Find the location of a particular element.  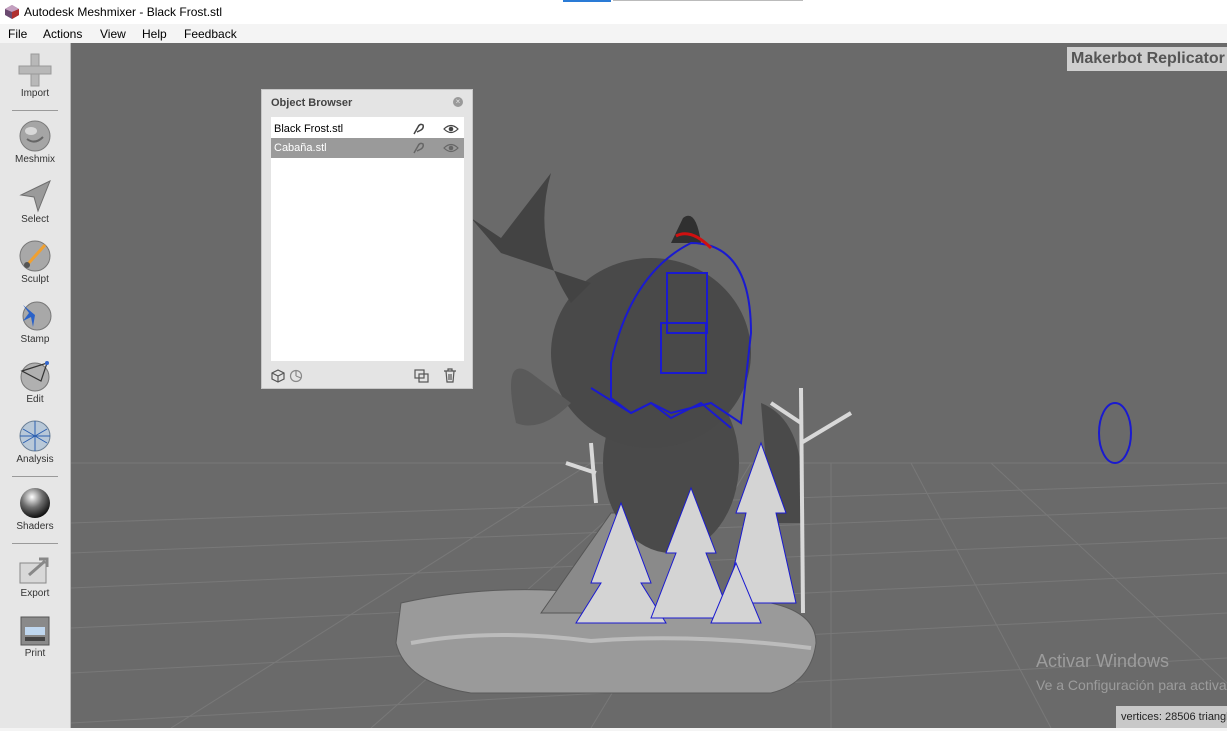

tool-stamp: Stamp is located at coordinates (35, 328).